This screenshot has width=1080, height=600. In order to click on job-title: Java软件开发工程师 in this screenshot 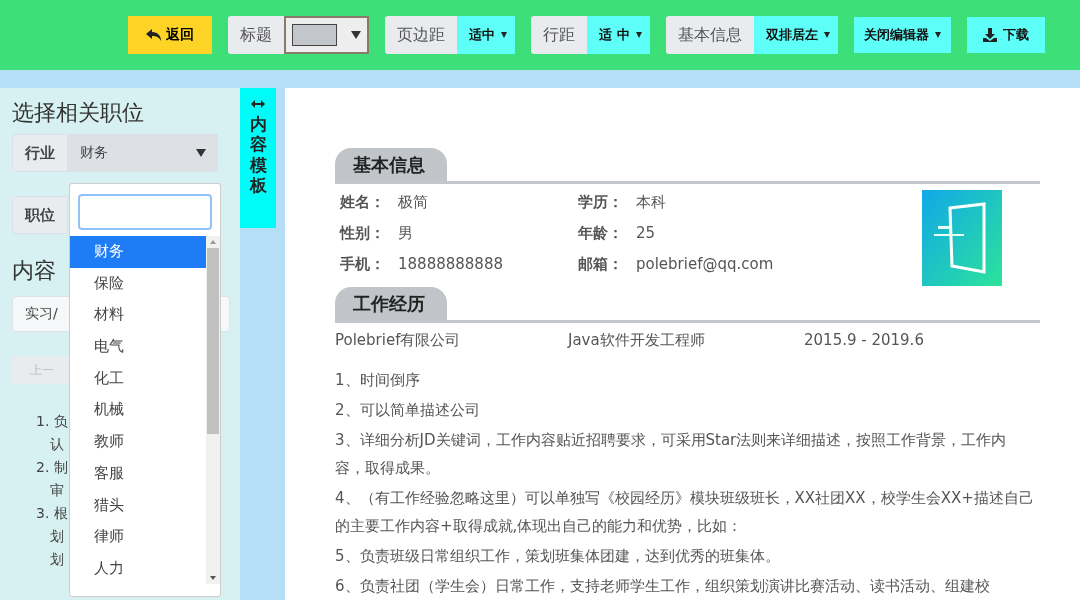, I will do `click(637, 340)`.